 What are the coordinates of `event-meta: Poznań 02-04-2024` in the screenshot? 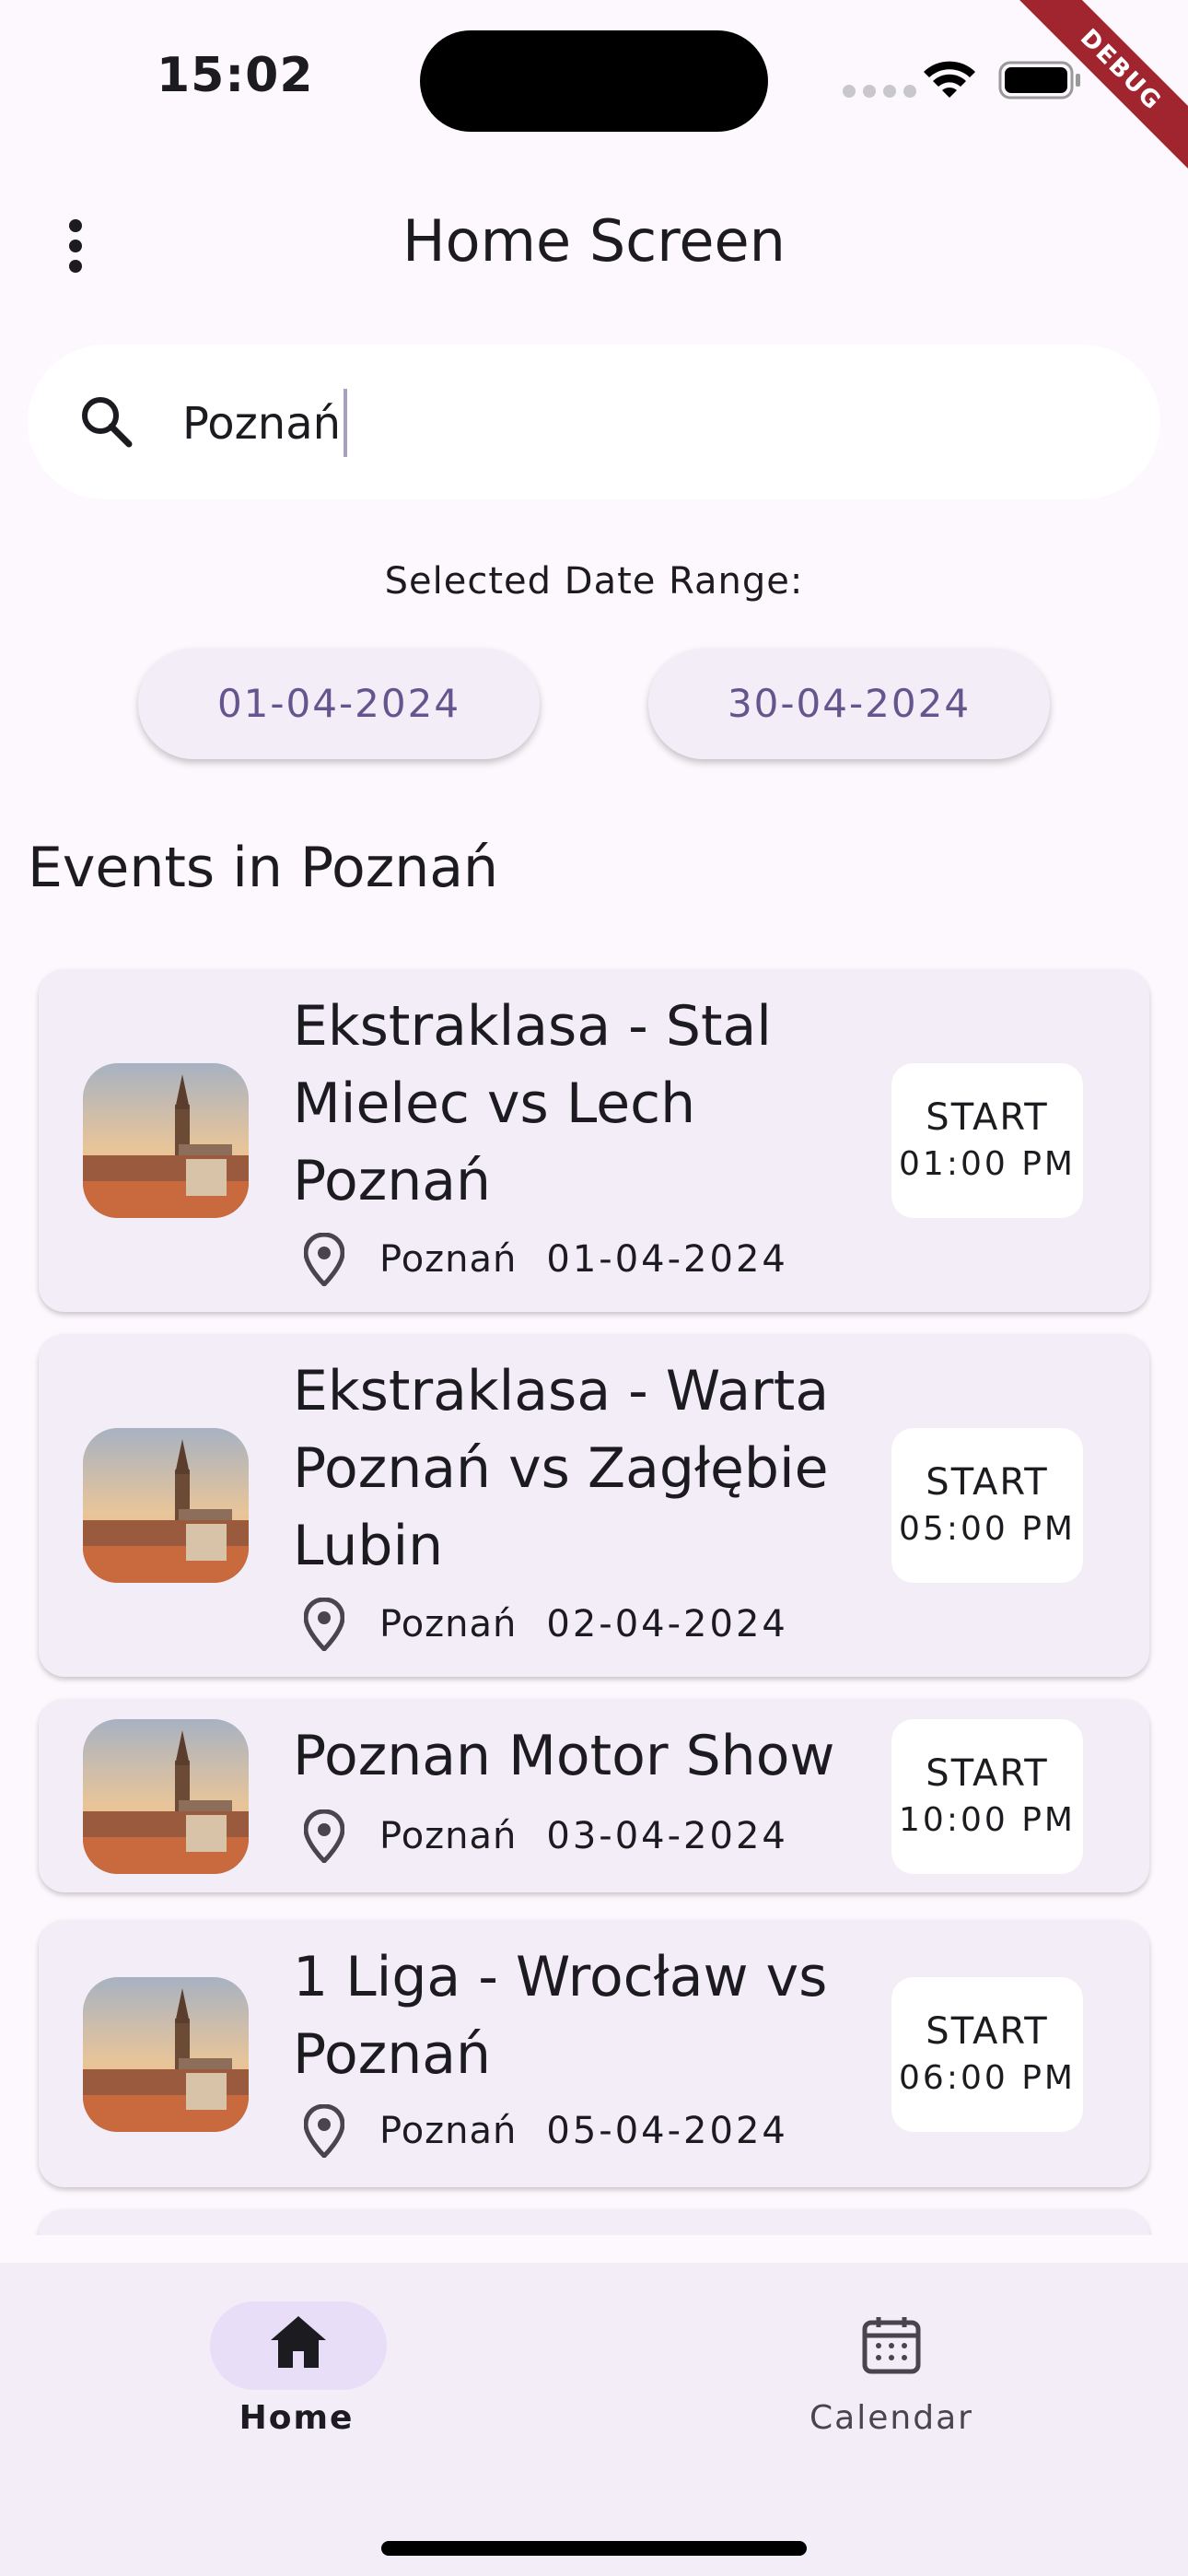 It's located at (546, 1624).